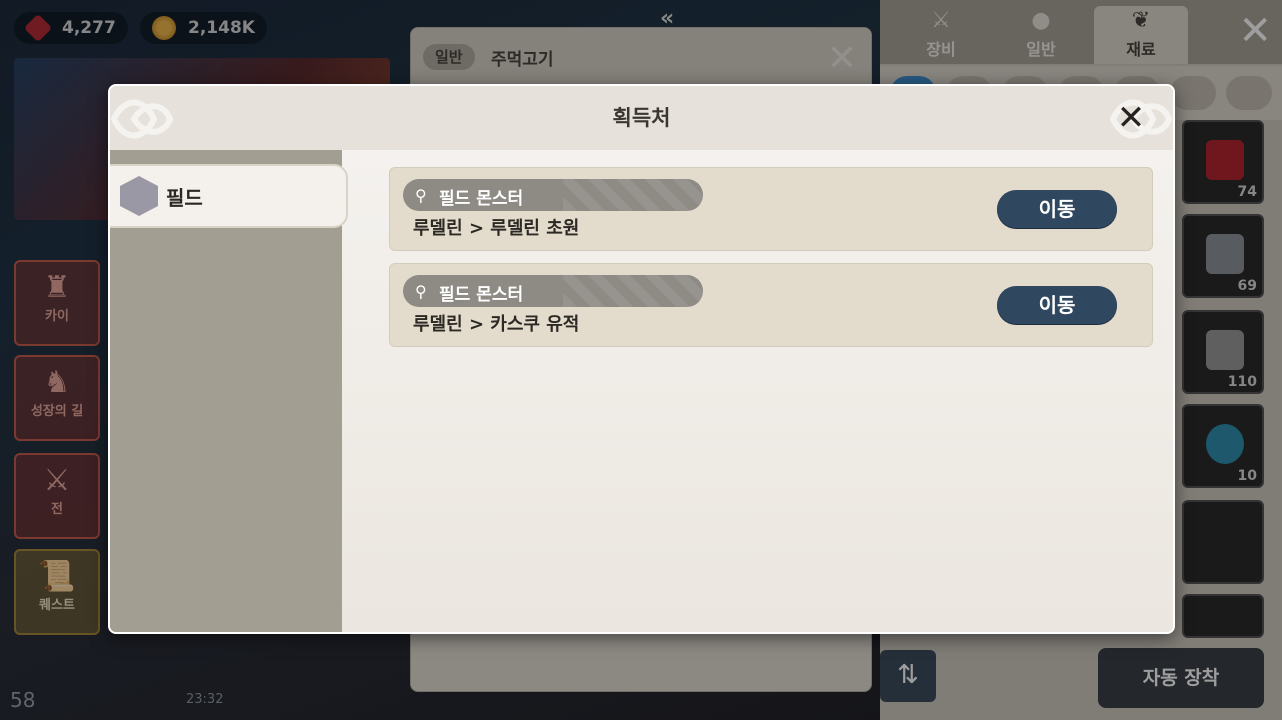 This screenshot has height=720, width=1282. What do you see at coordinates (139, 196) in the screenshot?
I see `field-map-icon` at bounding box center [139, 196].